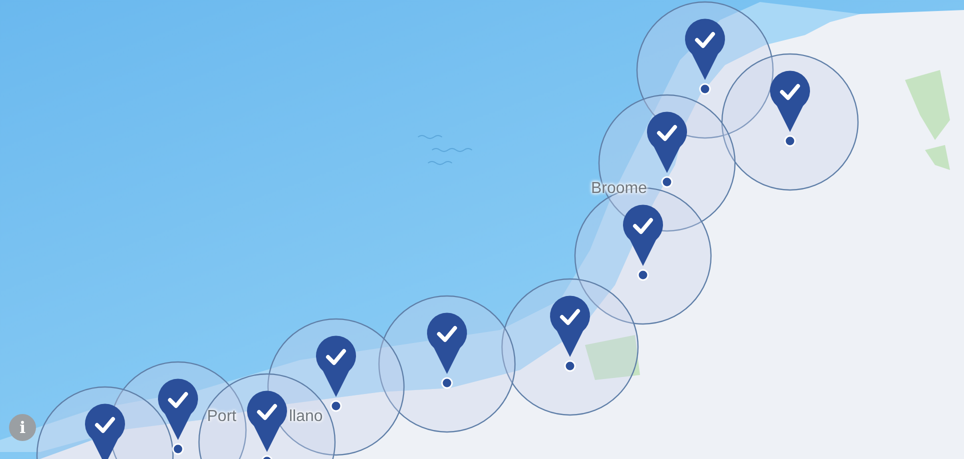  I want to click on place-label: llano, so click(306, 417).